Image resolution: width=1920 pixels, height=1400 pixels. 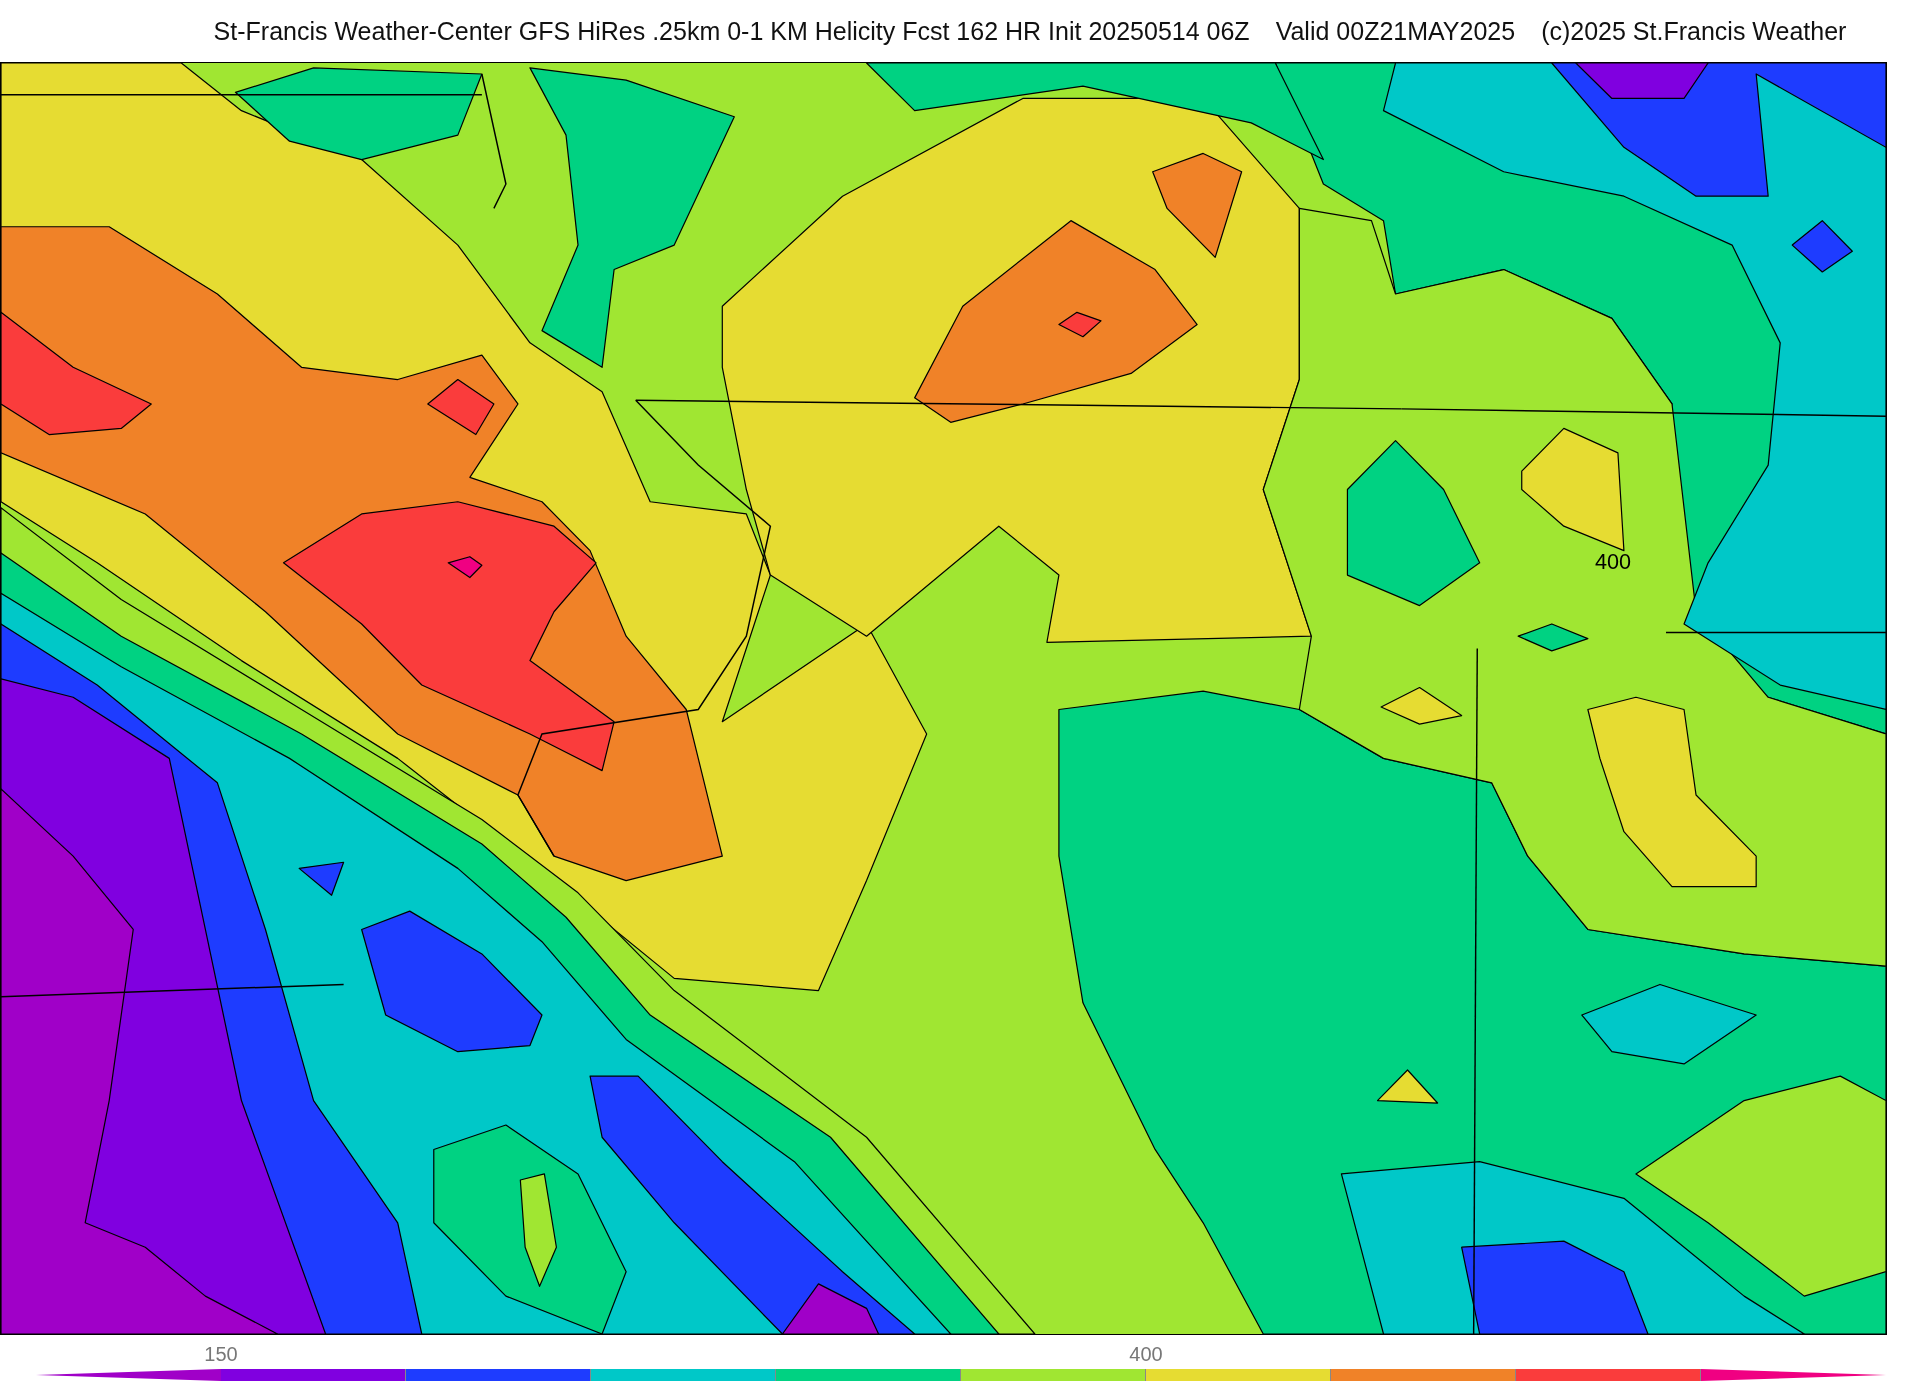 I want to click on map-title: St-Francis Weather-Center GFS HiRes .25km 0-1 KM Helicity Fcst 162 HR Init 20250514 06Z, so click(x=731, y=31).